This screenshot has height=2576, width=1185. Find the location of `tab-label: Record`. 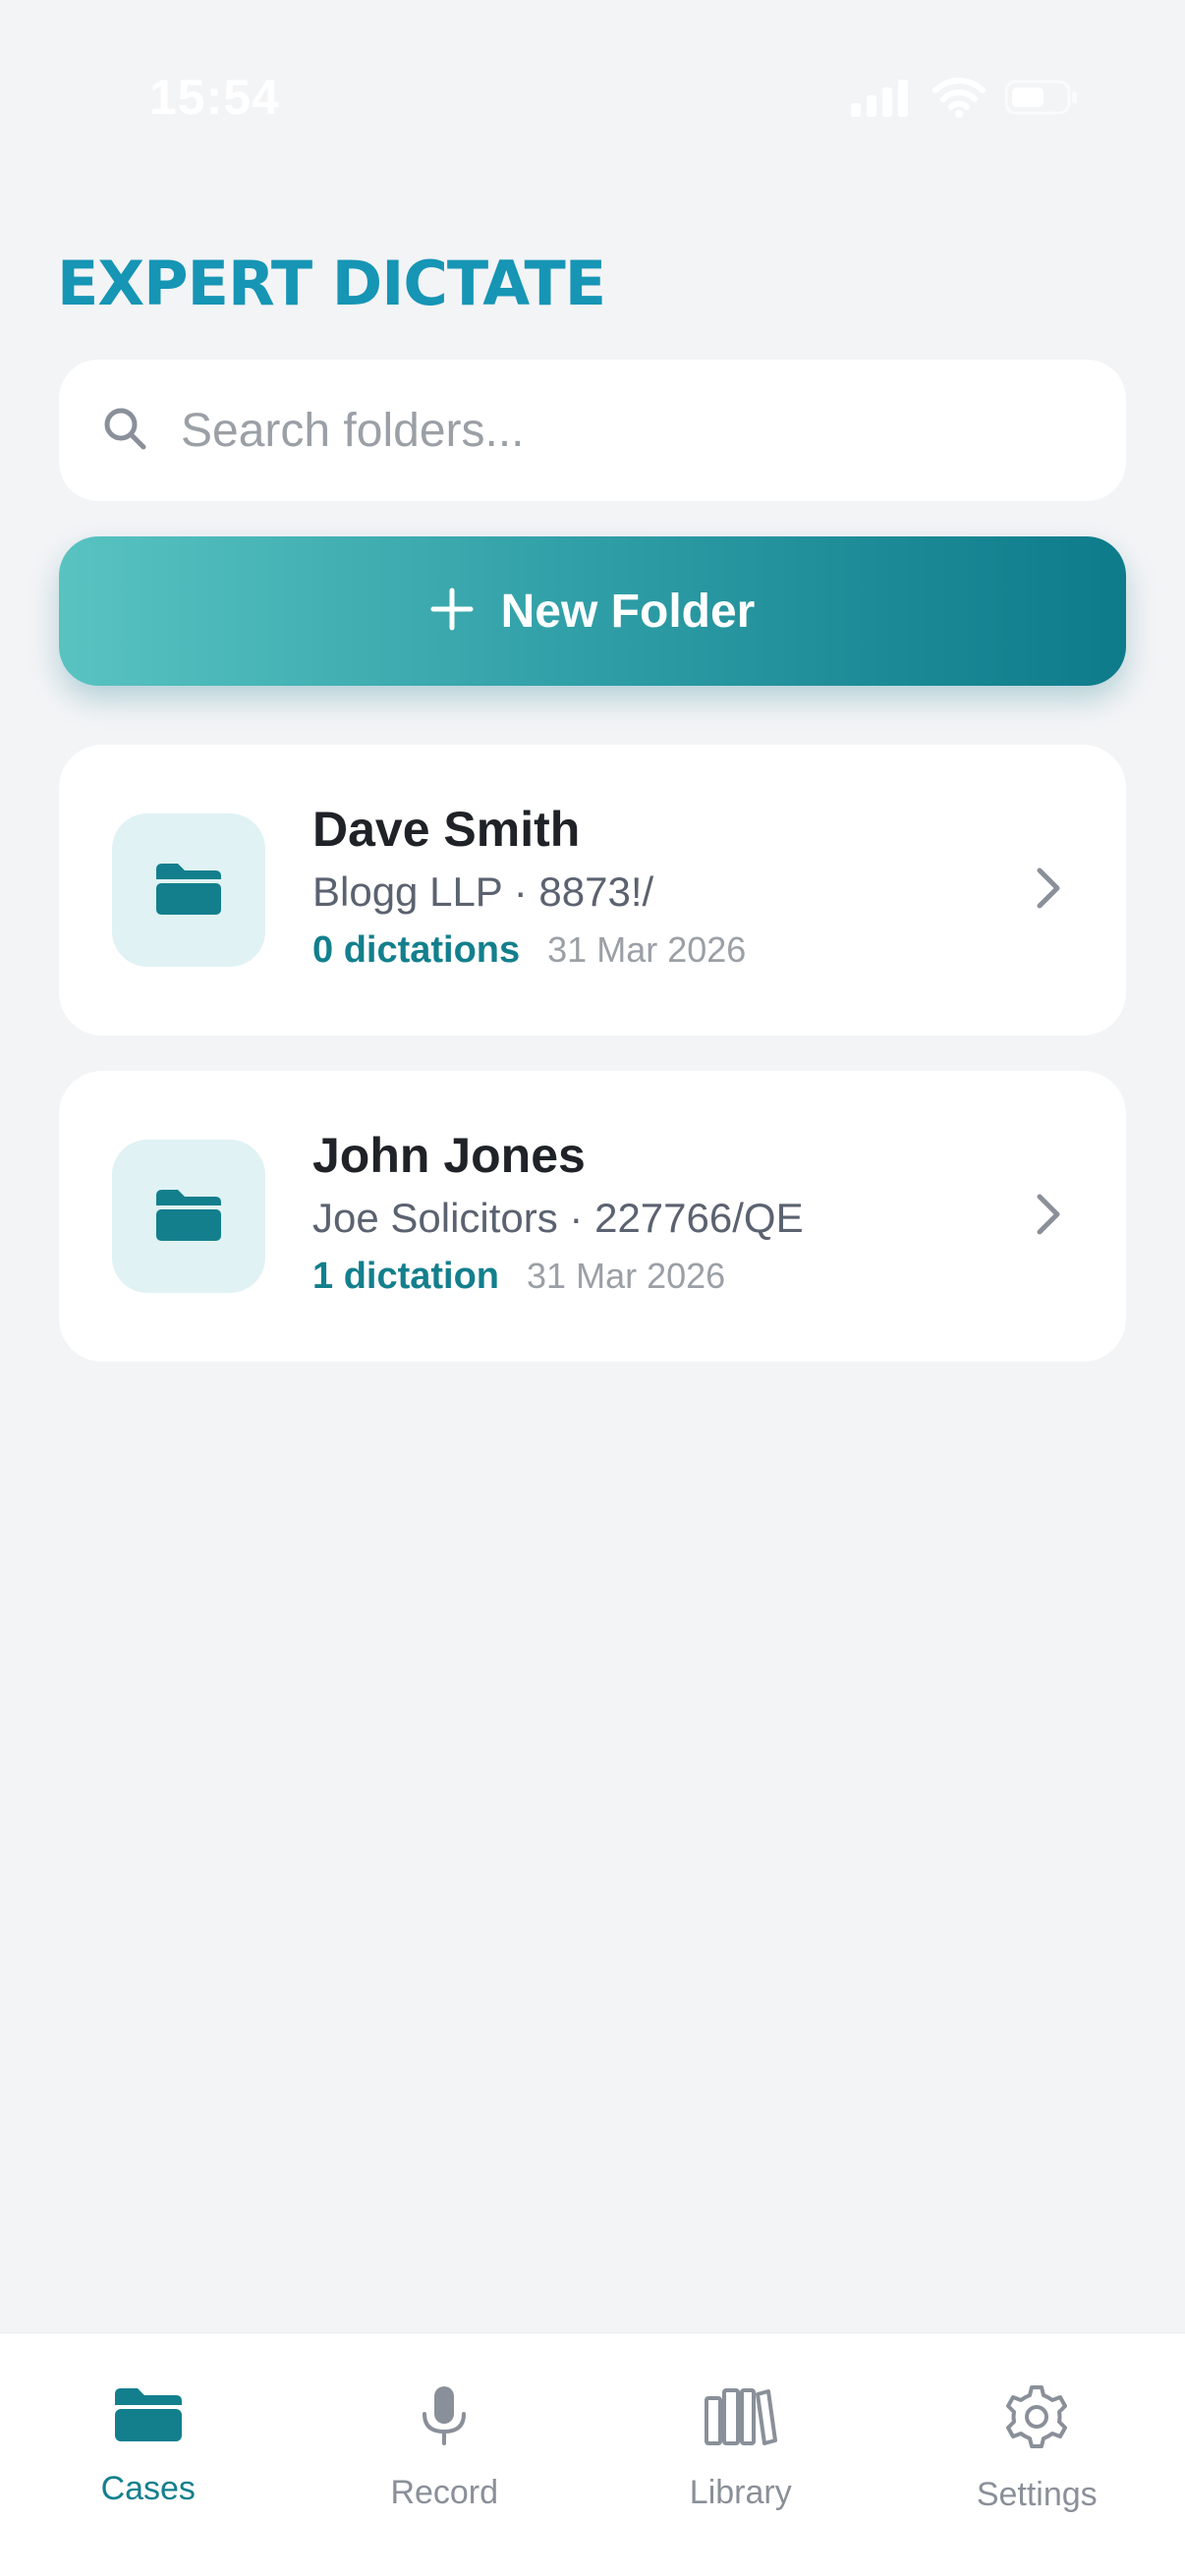

tab-label: Record is located at coordinates (445, 2492).